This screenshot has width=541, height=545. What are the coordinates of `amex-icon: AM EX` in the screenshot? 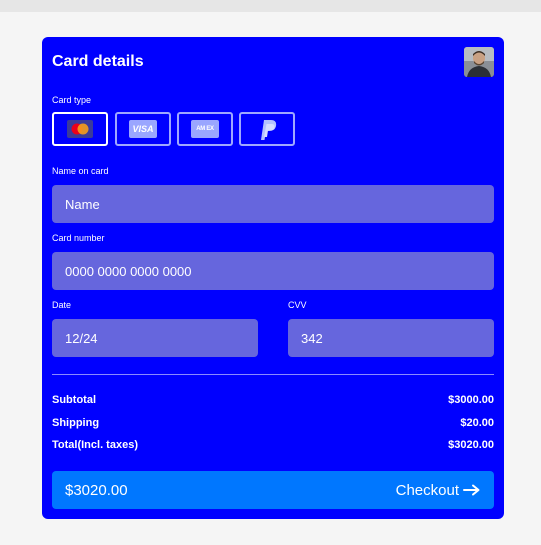 It's located at (205, 129).